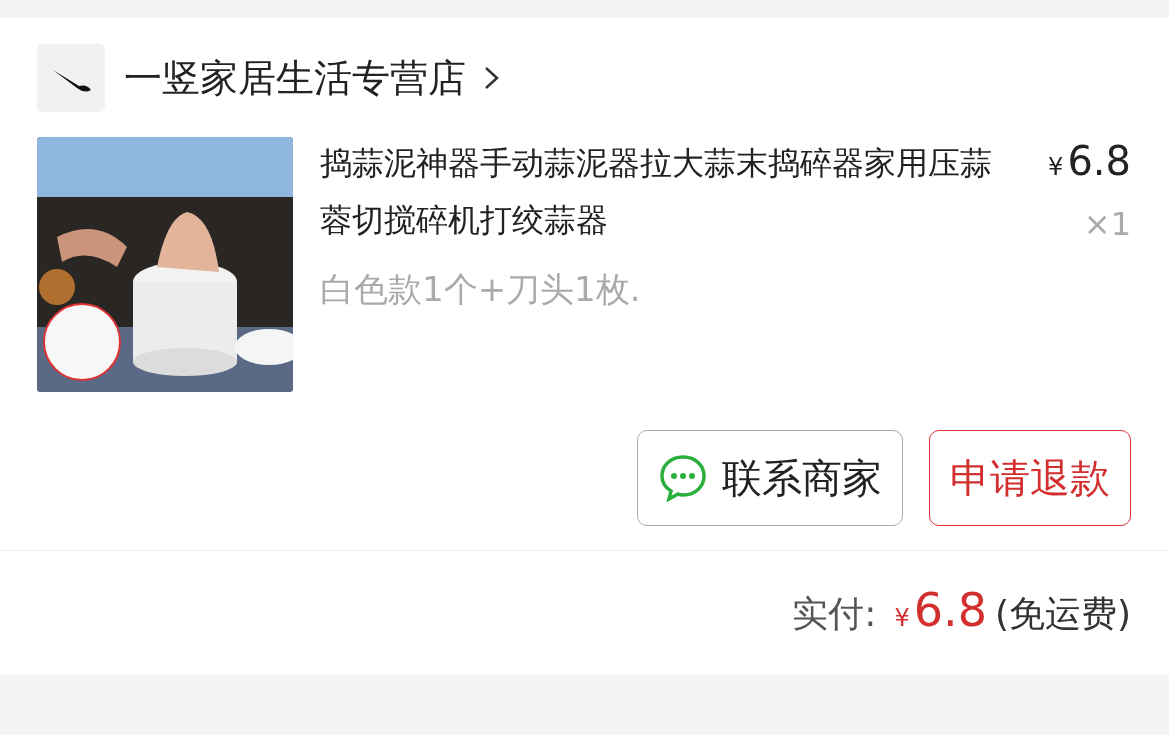 The image size is (1169, 735). I want to click on total-label: 实付:, so click(834, 614).